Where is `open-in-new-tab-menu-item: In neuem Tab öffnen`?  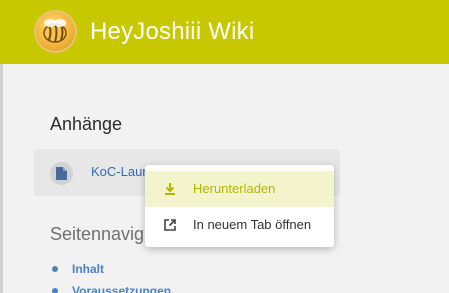
open-in-new-tab-menu-item: In neuem Tab öffnen is located at coordinates (239, 225).